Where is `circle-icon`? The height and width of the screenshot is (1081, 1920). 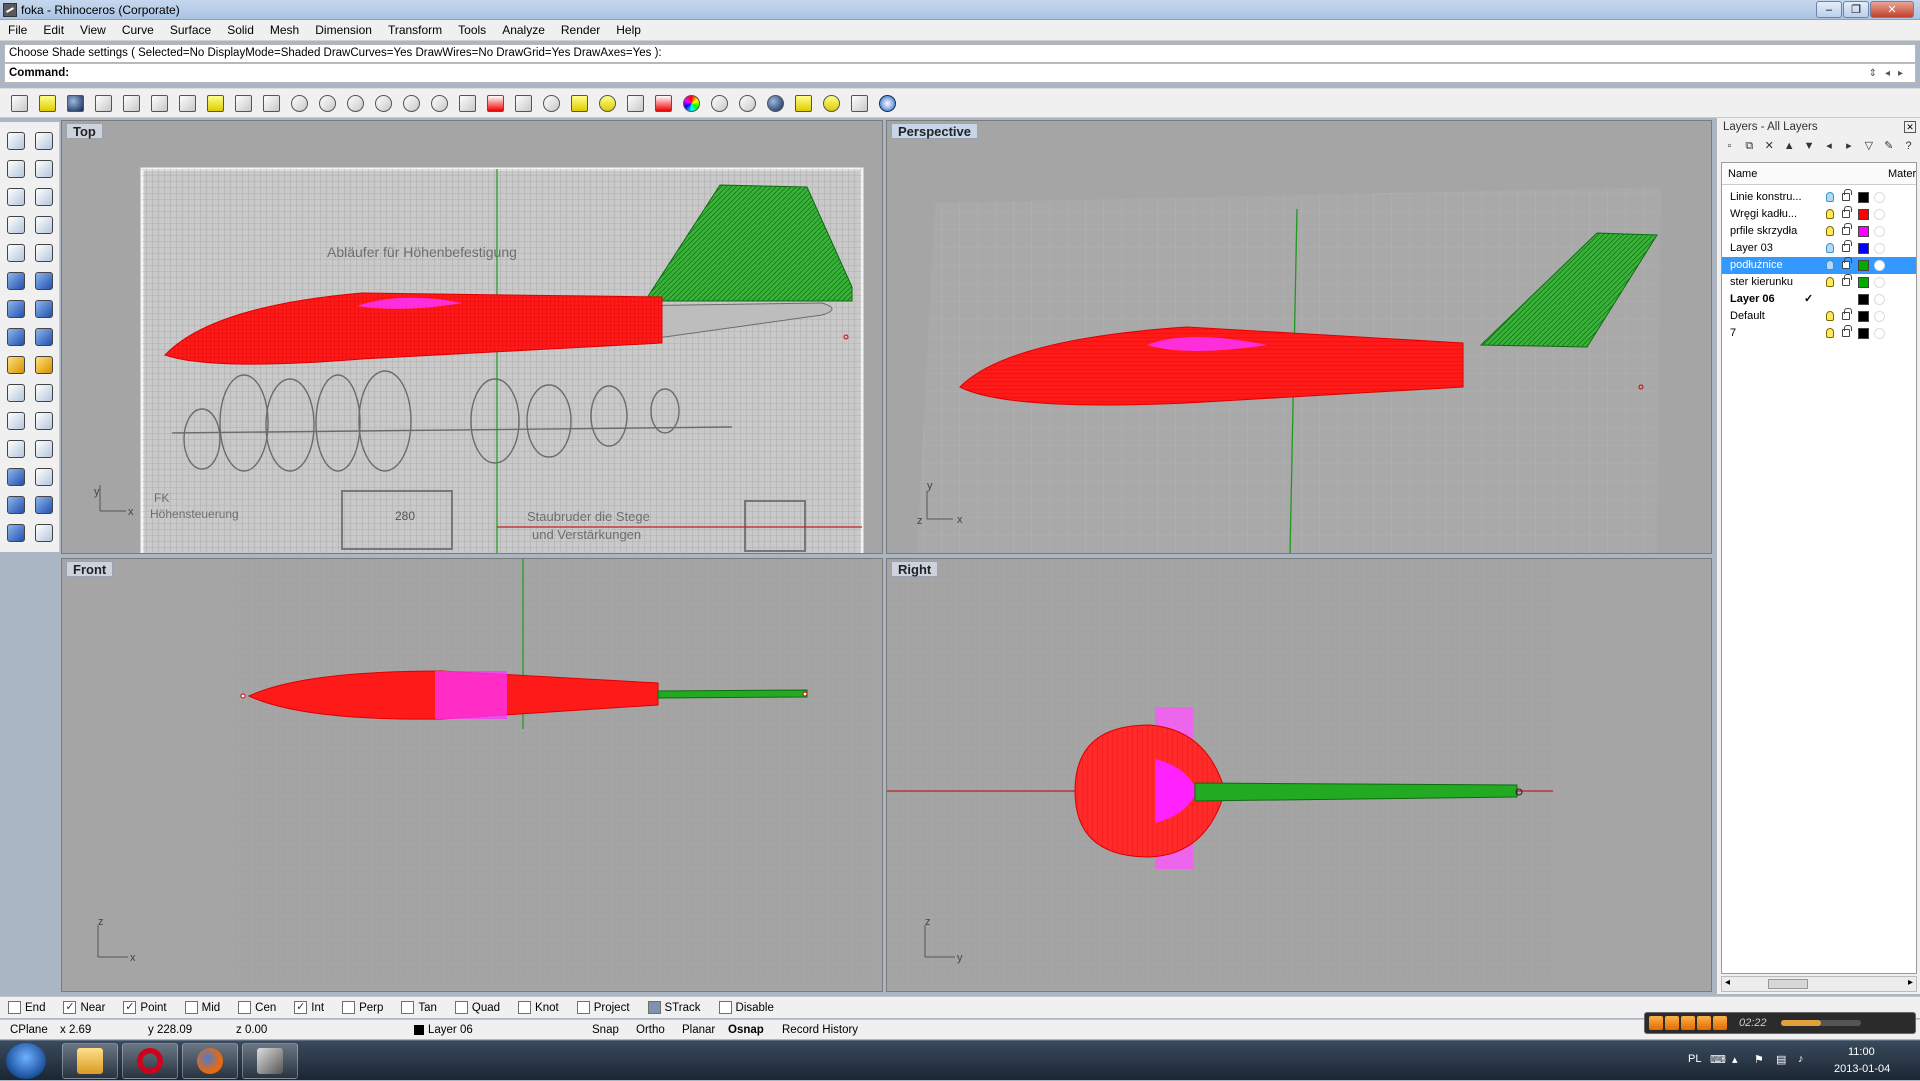
circle-icon is located at coordinates (16, 197).